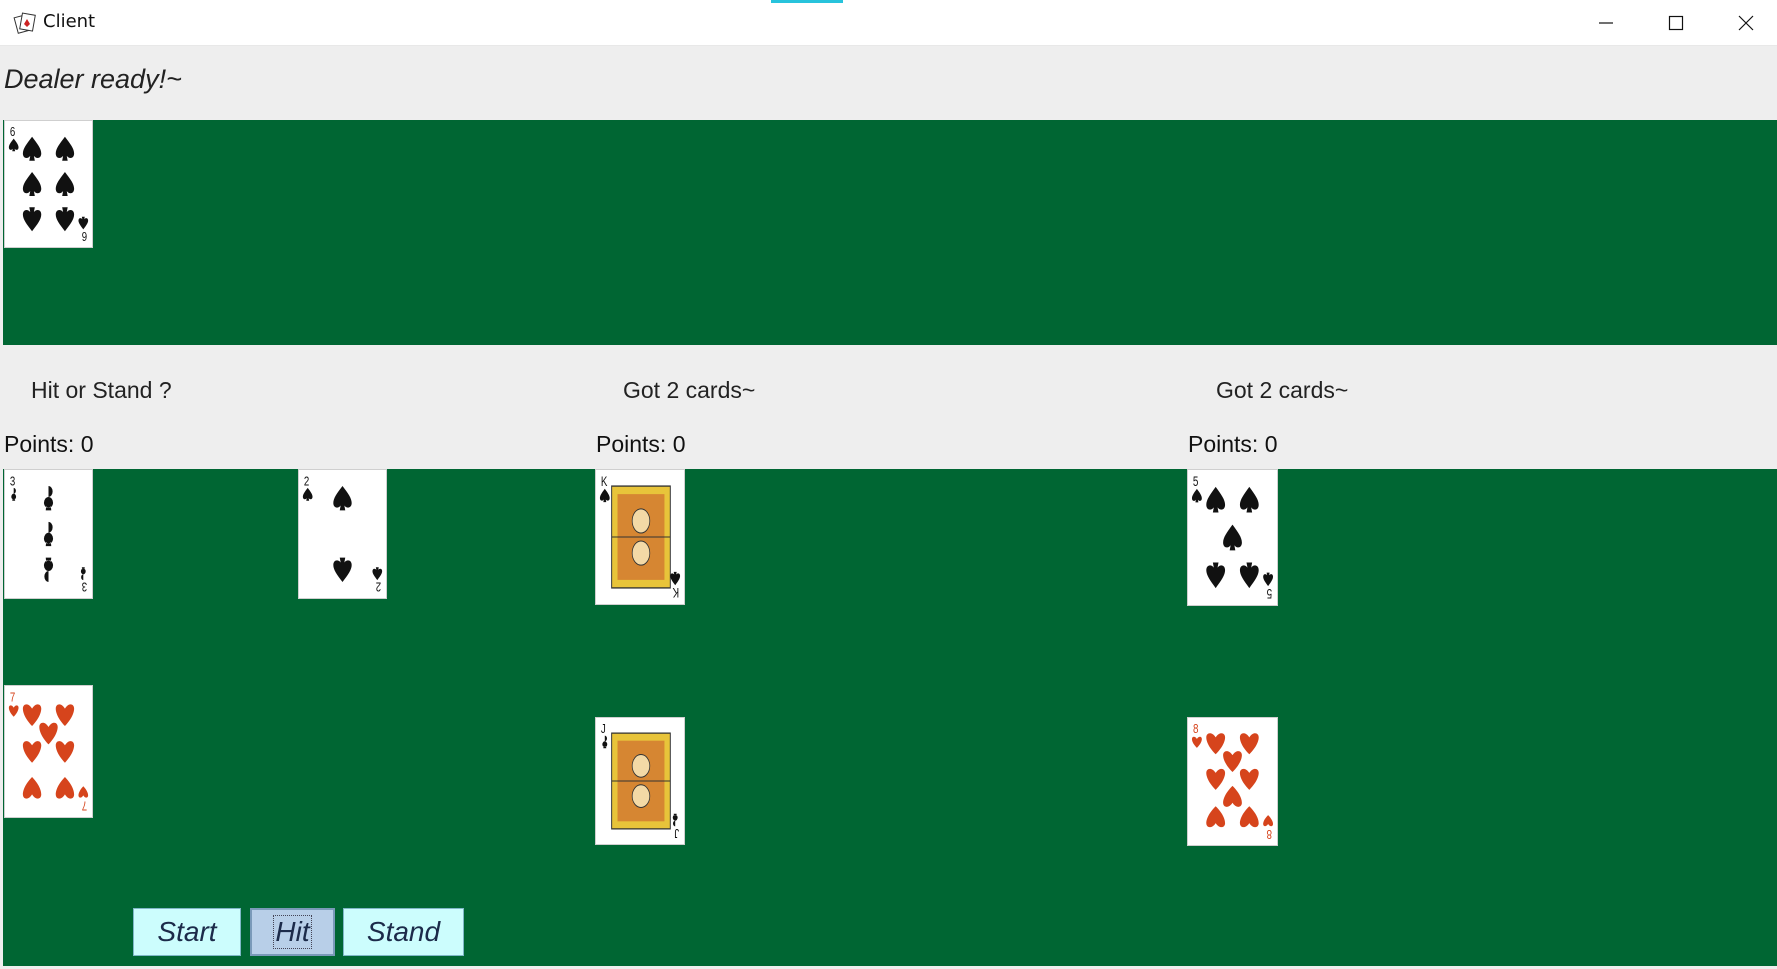 This screenshot has height=969, width=1777. I want to click on card-face: 55, so click(1232, 537).